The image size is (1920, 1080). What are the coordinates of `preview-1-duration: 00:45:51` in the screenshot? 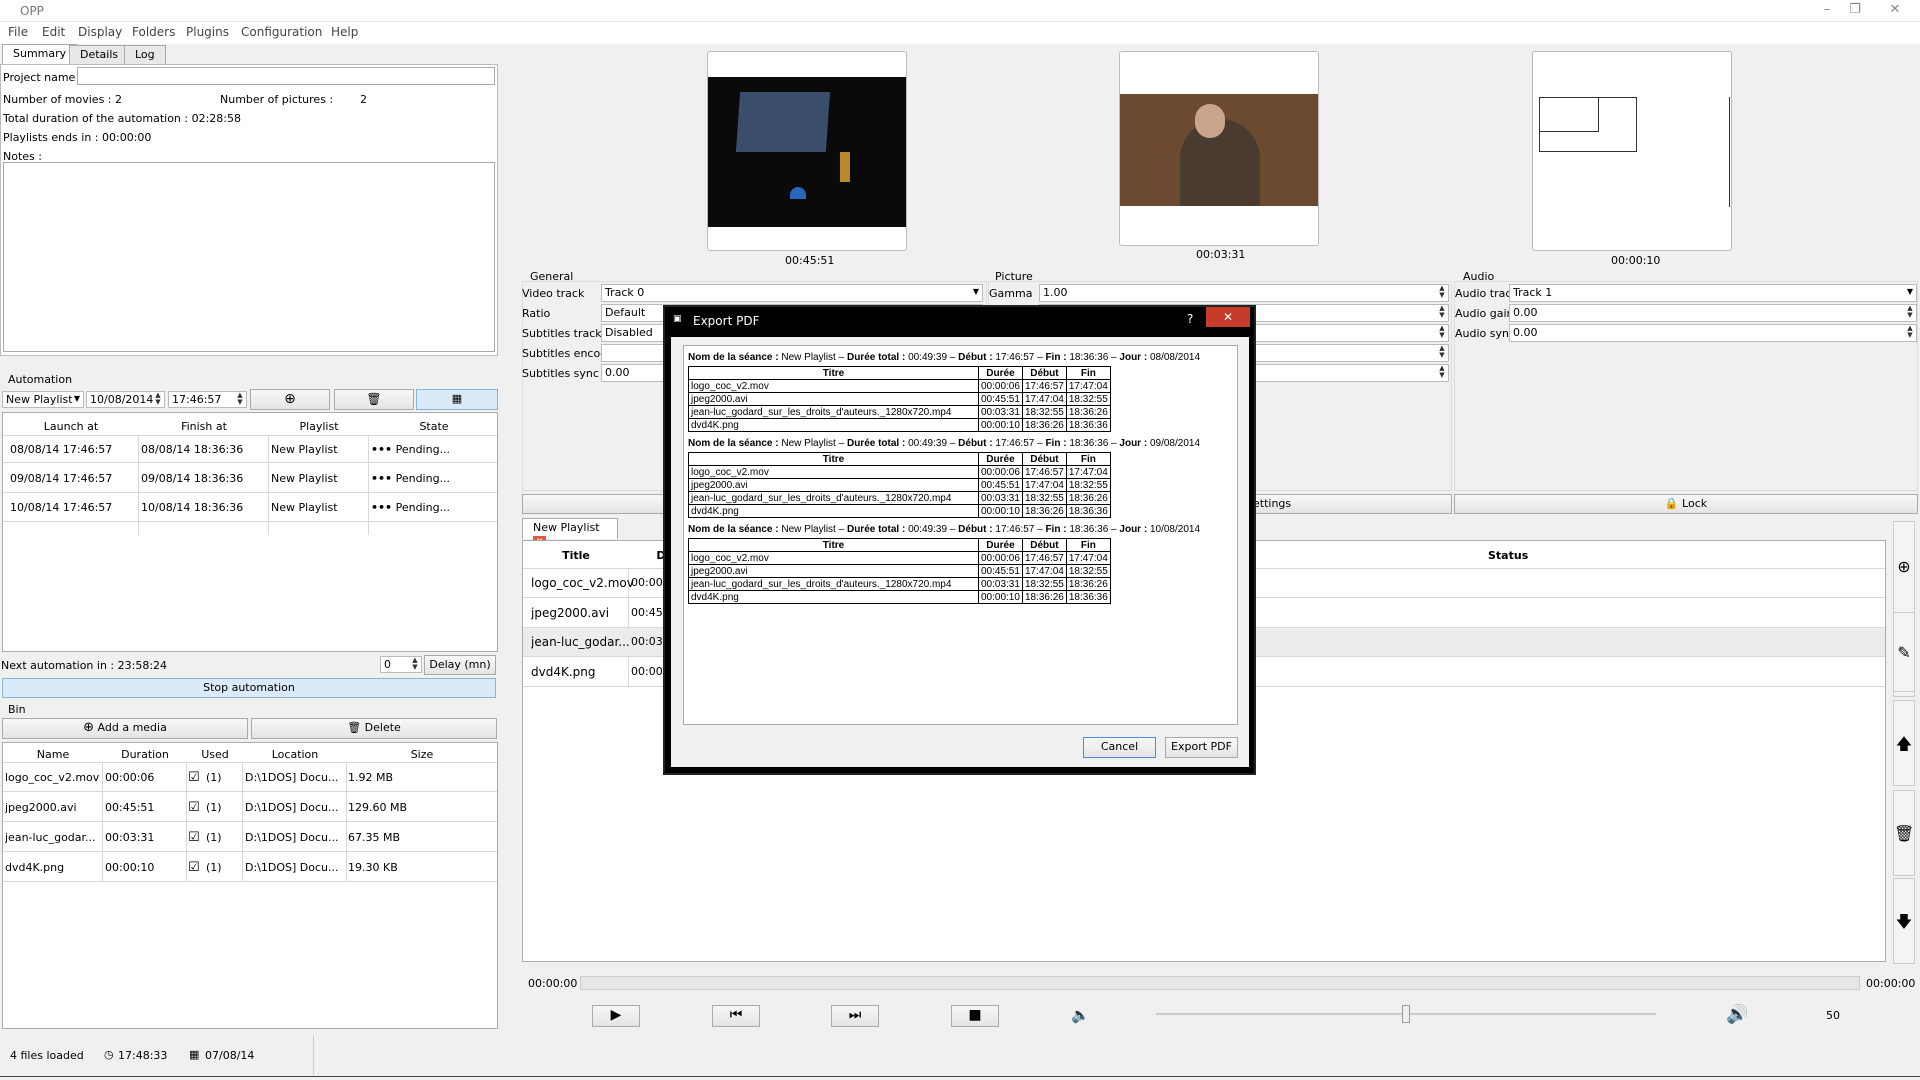 It's located at (810, 260).